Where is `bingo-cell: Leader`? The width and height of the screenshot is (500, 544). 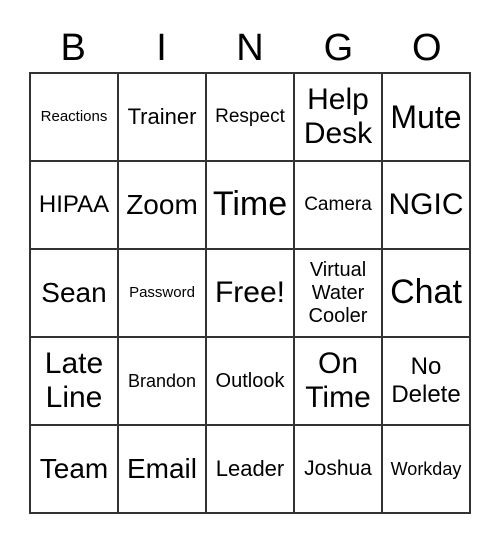 bingo-cell: Leader is located at coordinates (250, 469).